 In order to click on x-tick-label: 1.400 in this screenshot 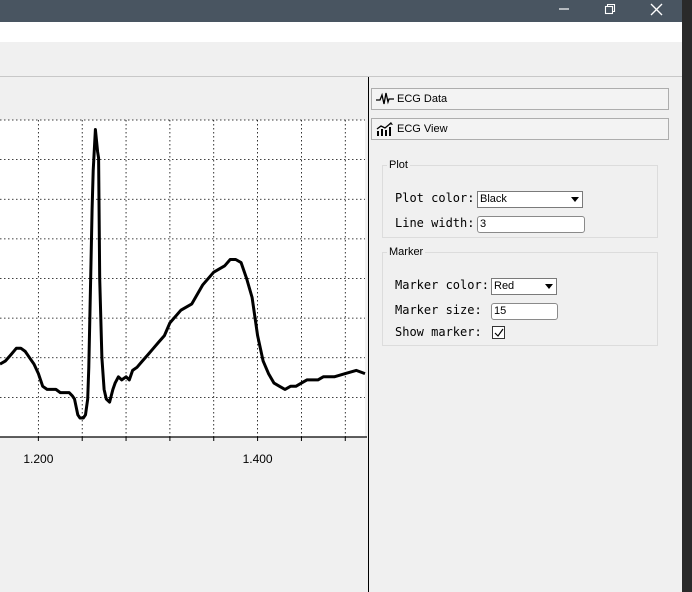, I will do `click(258, 459)`.